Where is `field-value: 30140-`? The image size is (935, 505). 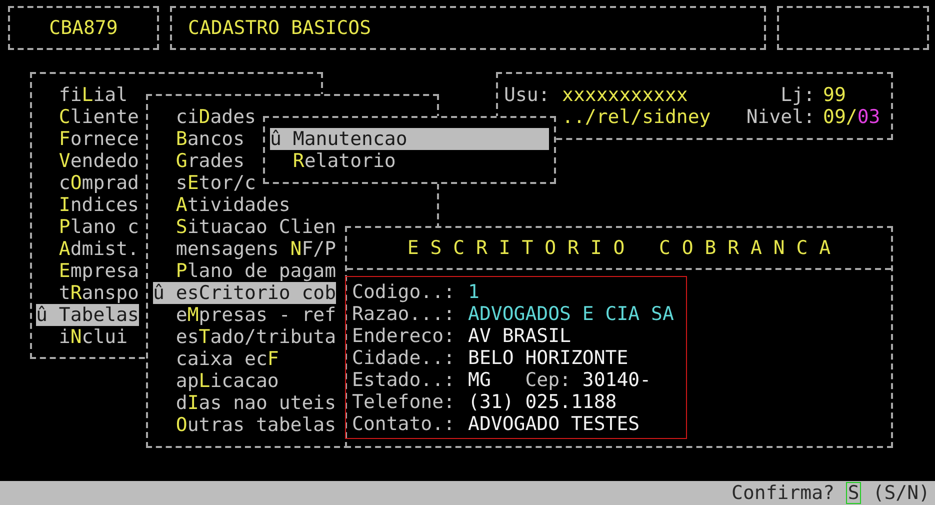
field-value: 30140- is located at coordinates (617, 380).